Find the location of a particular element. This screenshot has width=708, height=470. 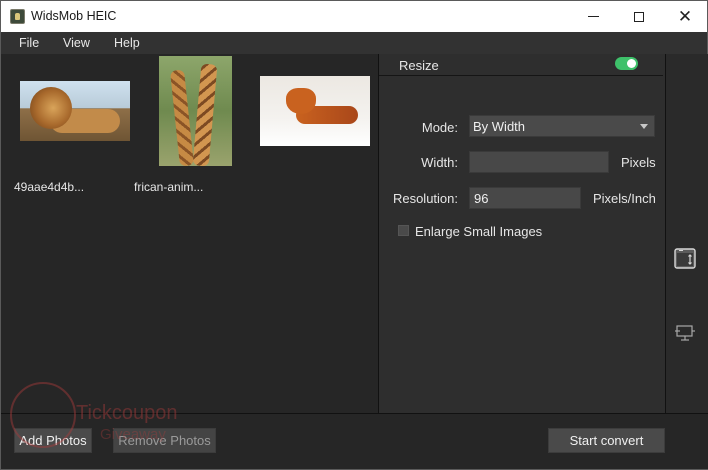

maximize-icon is located at coordinates (639, 16).